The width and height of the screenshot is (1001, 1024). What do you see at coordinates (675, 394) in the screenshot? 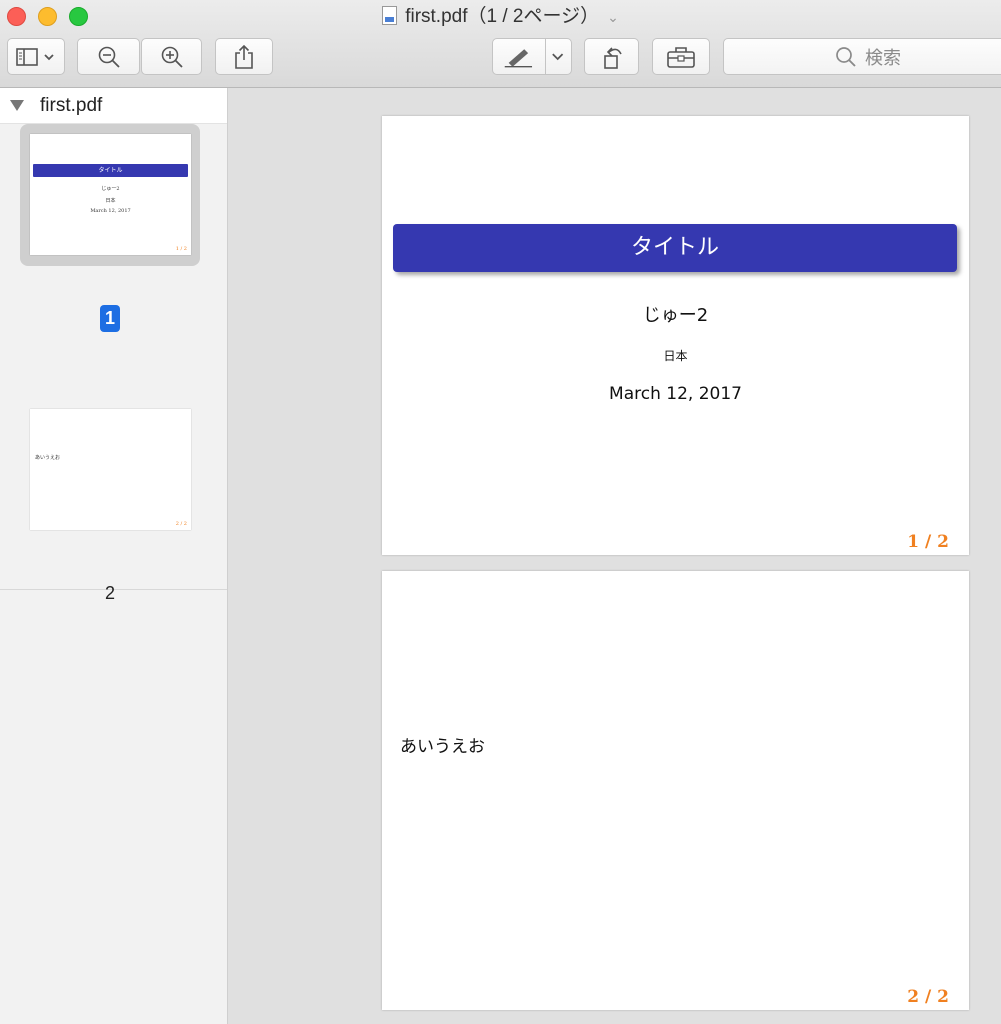
I see `slide-date: March 12, 2017` at bounding box center [675, 394].